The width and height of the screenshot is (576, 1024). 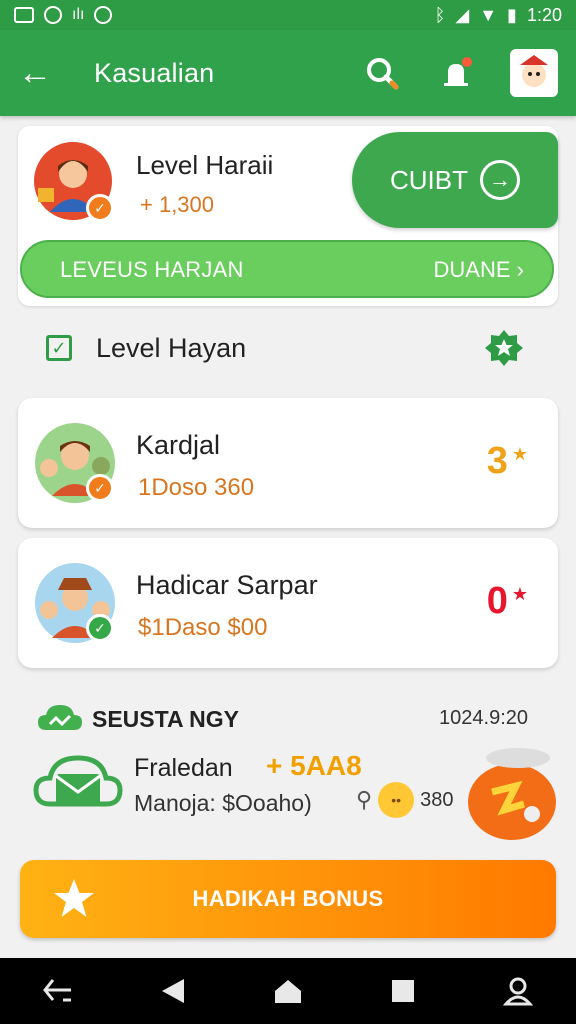 What do you see at coordinates (288, 463) in the screenshot?
I see `list-item: ✓ Kardjal 1Doso 360 3 ★` at bounding box center [288, 463].